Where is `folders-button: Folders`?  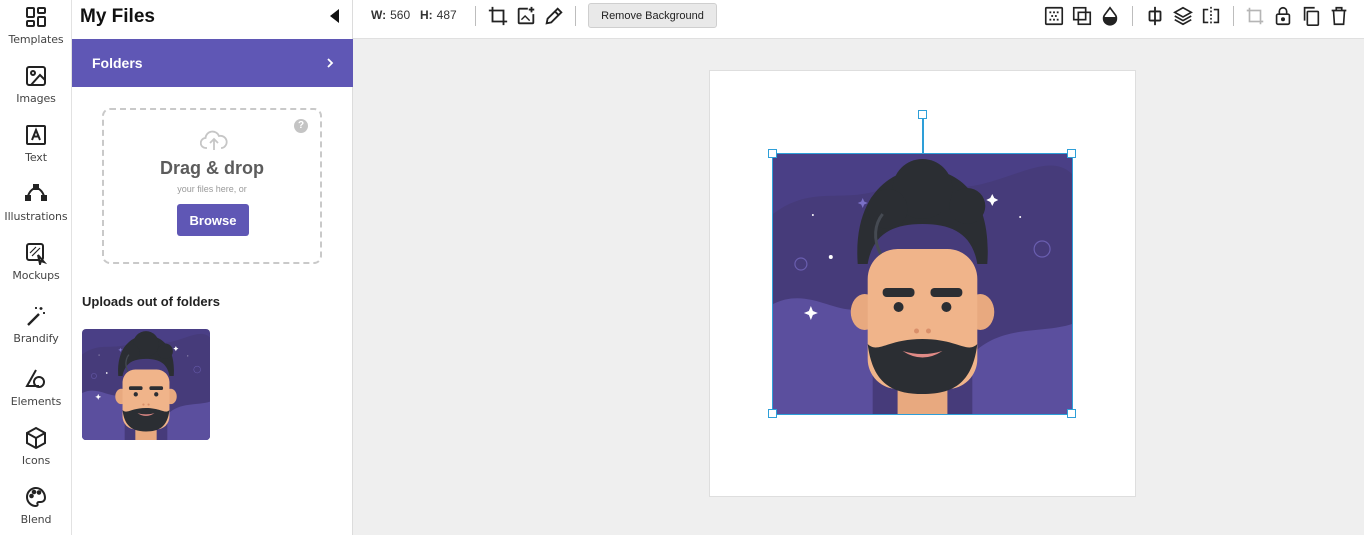
folders-button: Folders is located at coordinates (212, 63).